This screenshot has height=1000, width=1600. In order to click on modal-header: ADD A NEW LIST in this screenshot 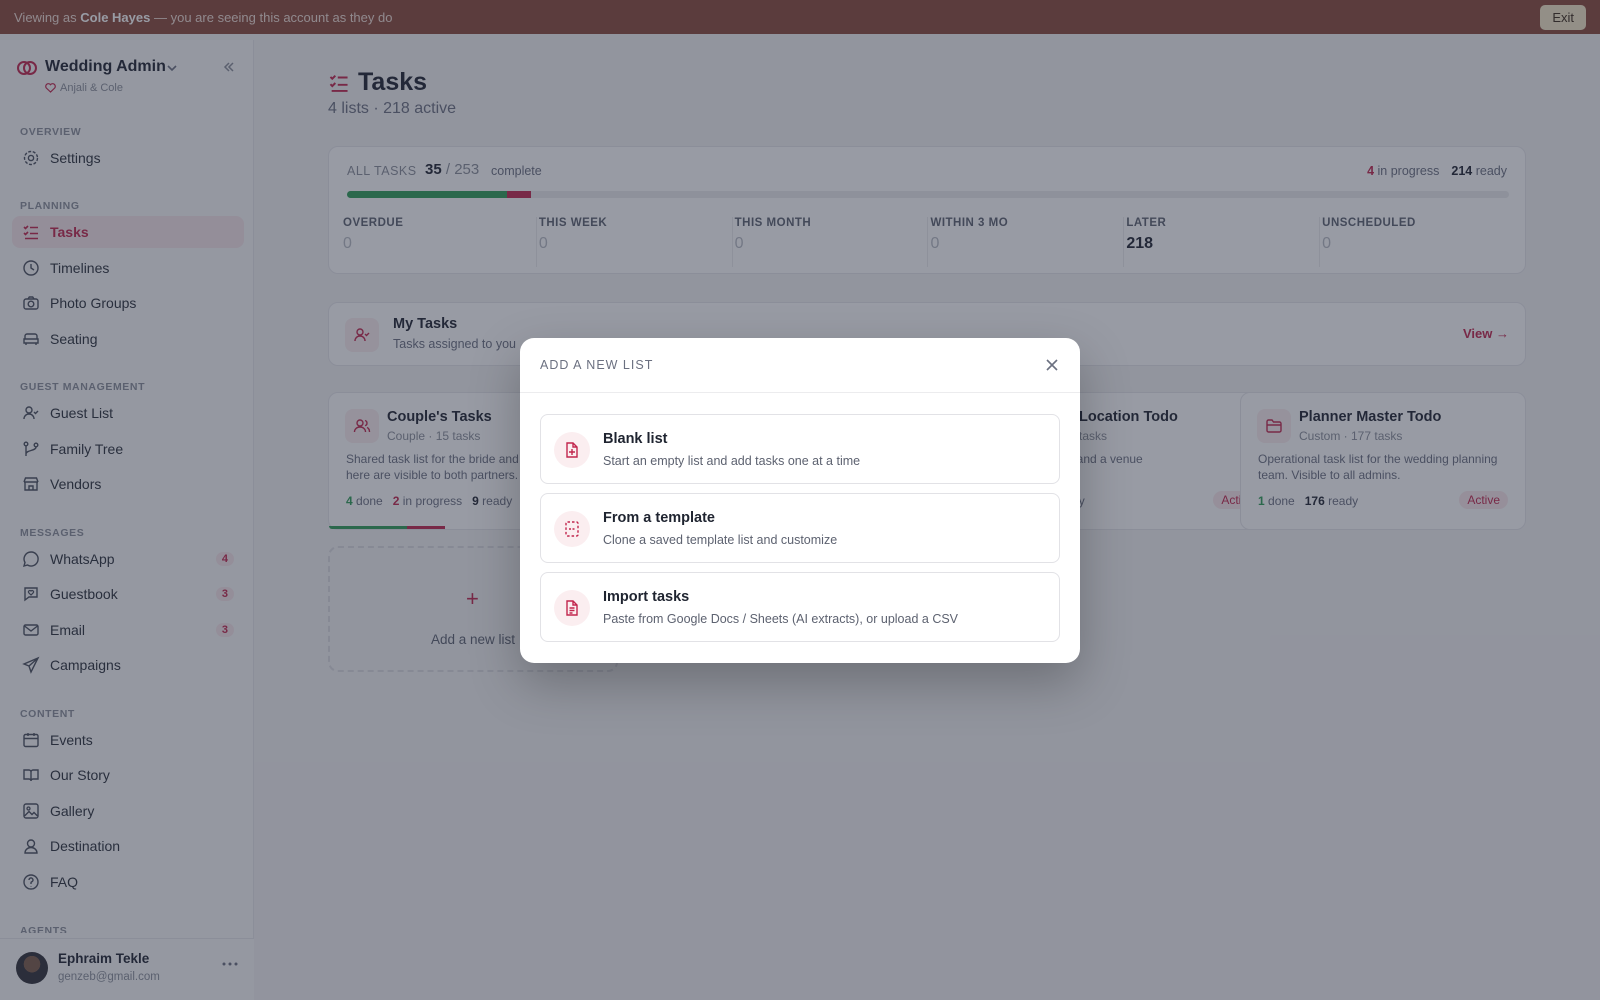, I will do `click(800, 365)`.